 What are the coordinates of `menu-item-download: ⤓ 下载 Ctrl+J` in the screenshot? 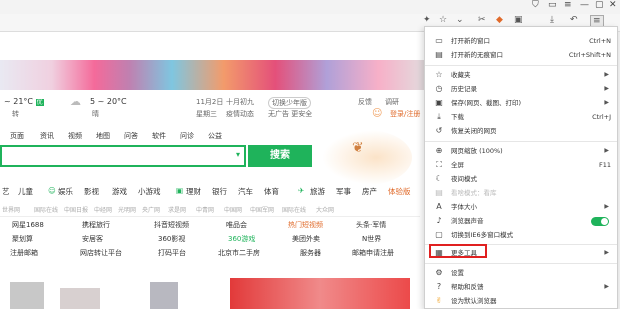 It's located at (521, 117).